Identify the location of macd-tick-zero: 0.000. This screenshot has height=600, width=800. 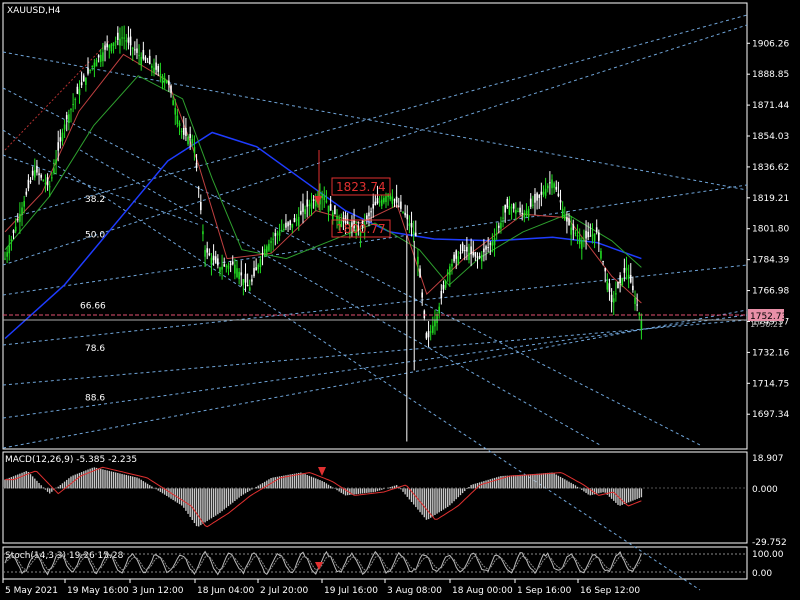
(765, 490).